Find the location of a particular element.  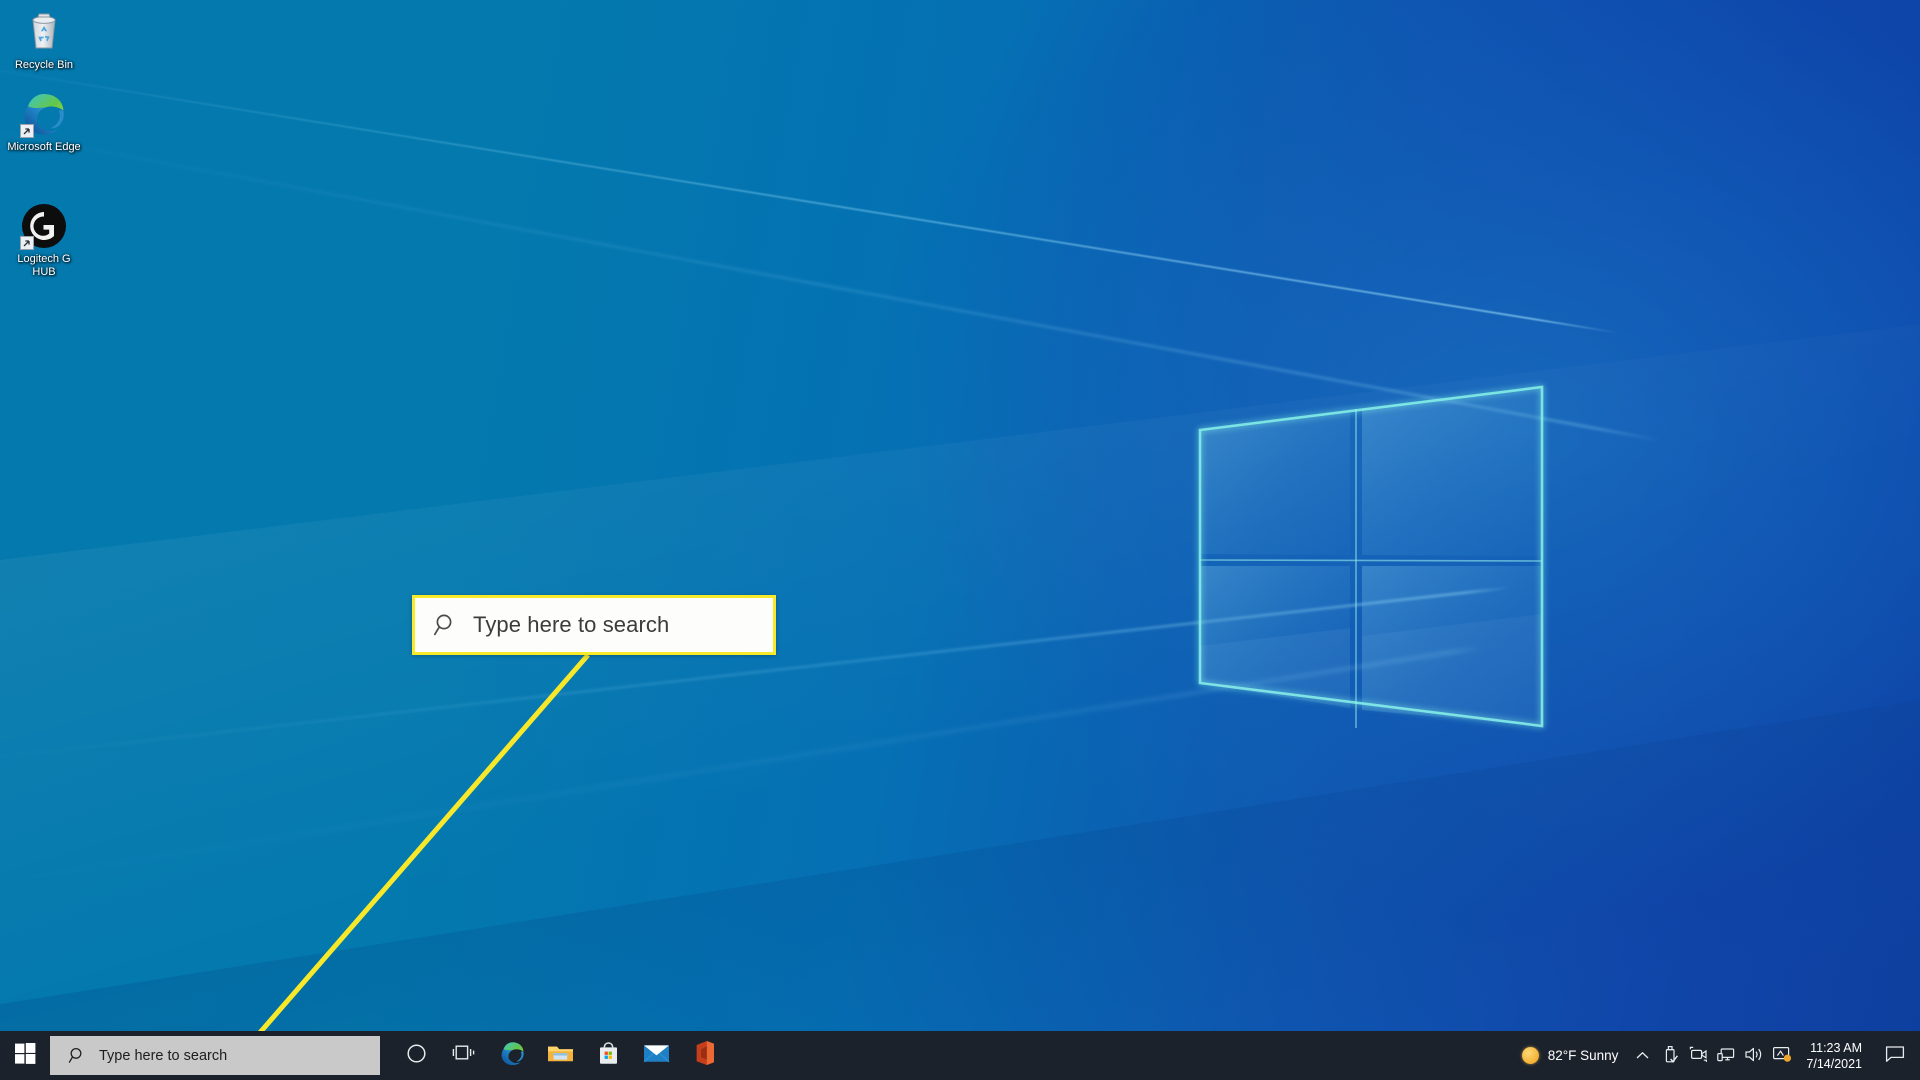

taskbar-app-buttons is located at coordinates (560, 1055).